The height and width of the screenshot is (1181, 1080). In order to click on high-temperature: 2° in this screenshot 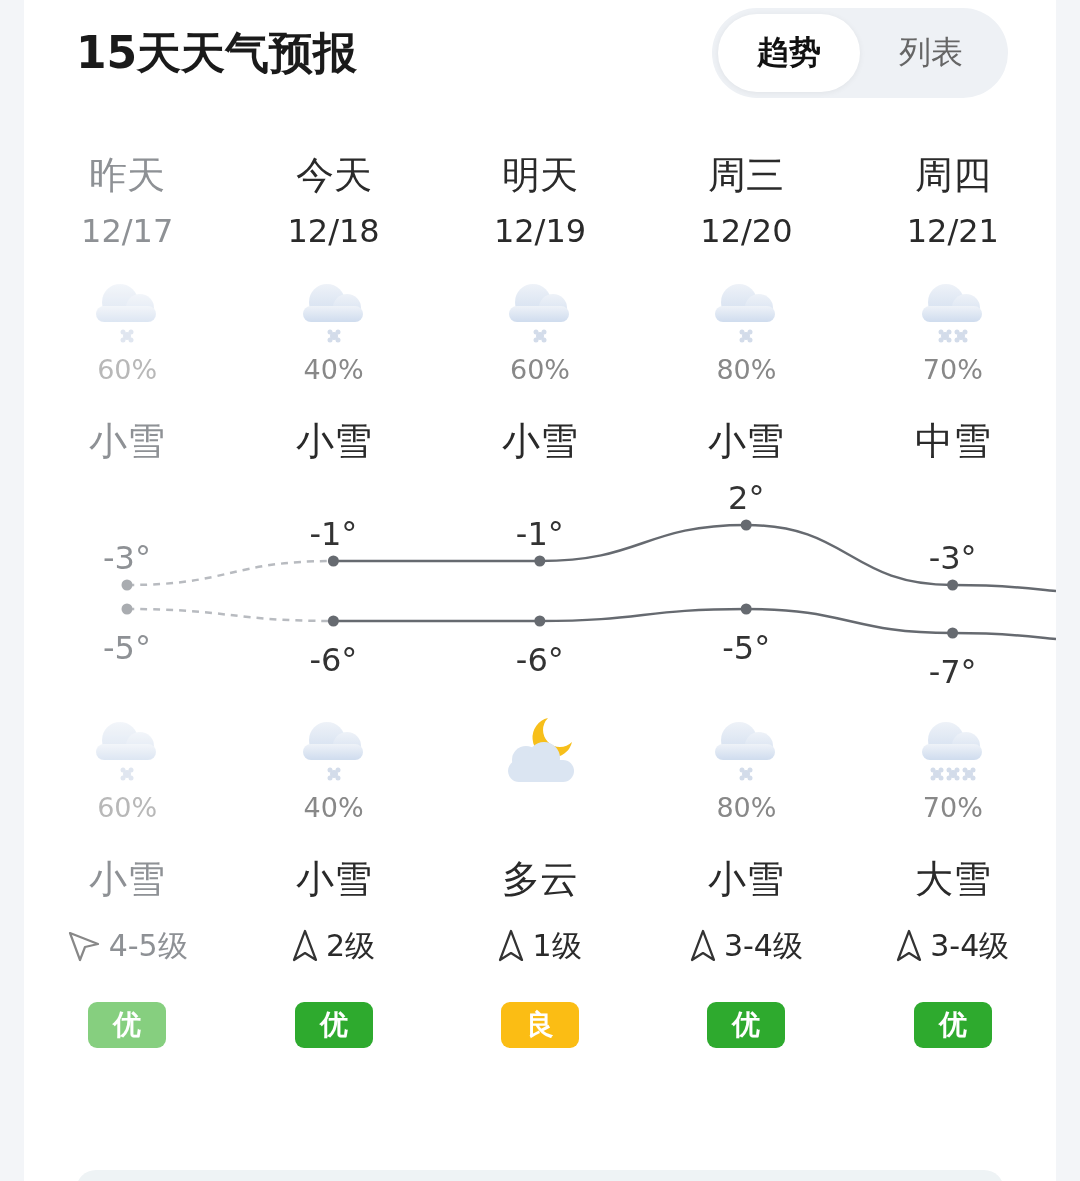, I will do `click(746, 498)`.